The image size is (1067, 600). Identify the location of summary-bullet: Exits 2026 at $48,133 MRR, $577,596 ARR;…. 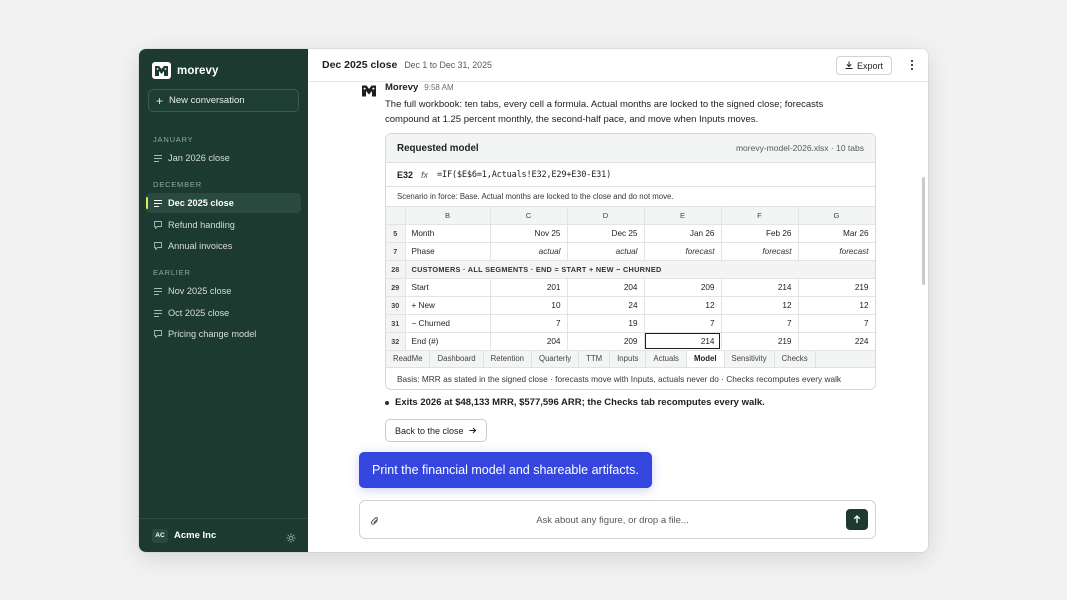
(575, 402).